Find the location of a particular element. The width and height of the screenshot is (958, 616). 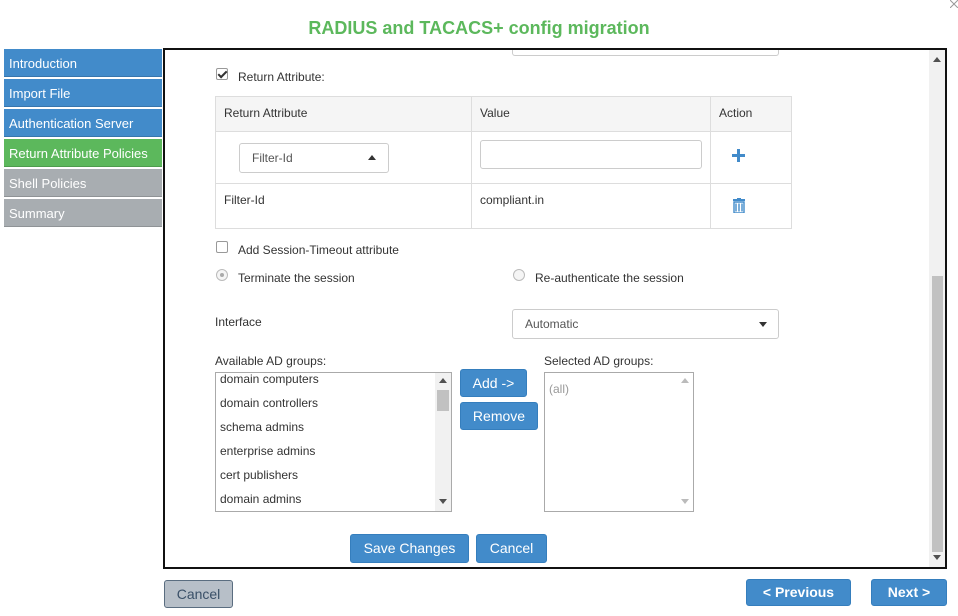

wizard-cancel-button: Cancel is located at coordinates (198, 594).